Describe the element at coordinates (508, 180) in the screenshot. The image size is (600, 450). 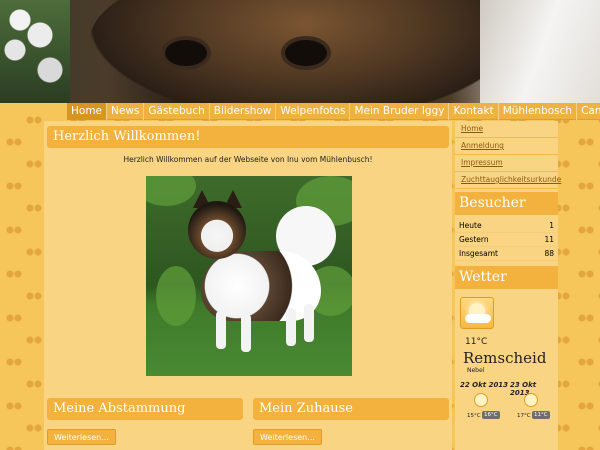
I see `sidebar-link-zuchttauglichkeitsurkunde: Zuchttauglichkeitsurkunde` at that location.